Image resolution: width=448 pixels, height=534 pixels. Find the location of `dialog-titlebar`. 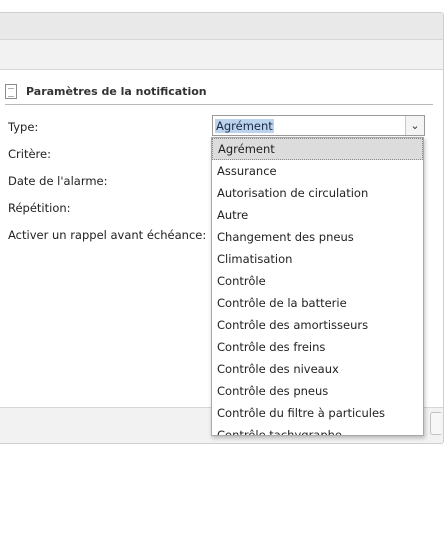

dialog-titlebar is located at coordinates (221, 26).